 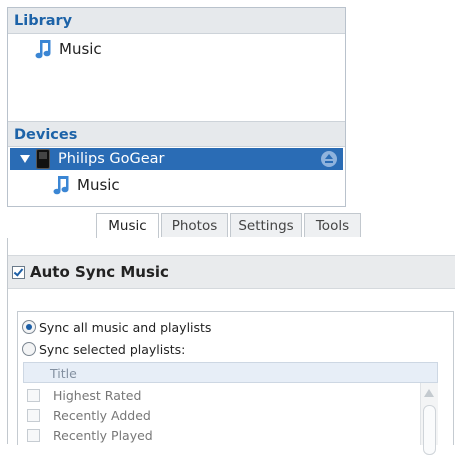 I want to click on device-item-music: Music, so click(x=86, y=185).